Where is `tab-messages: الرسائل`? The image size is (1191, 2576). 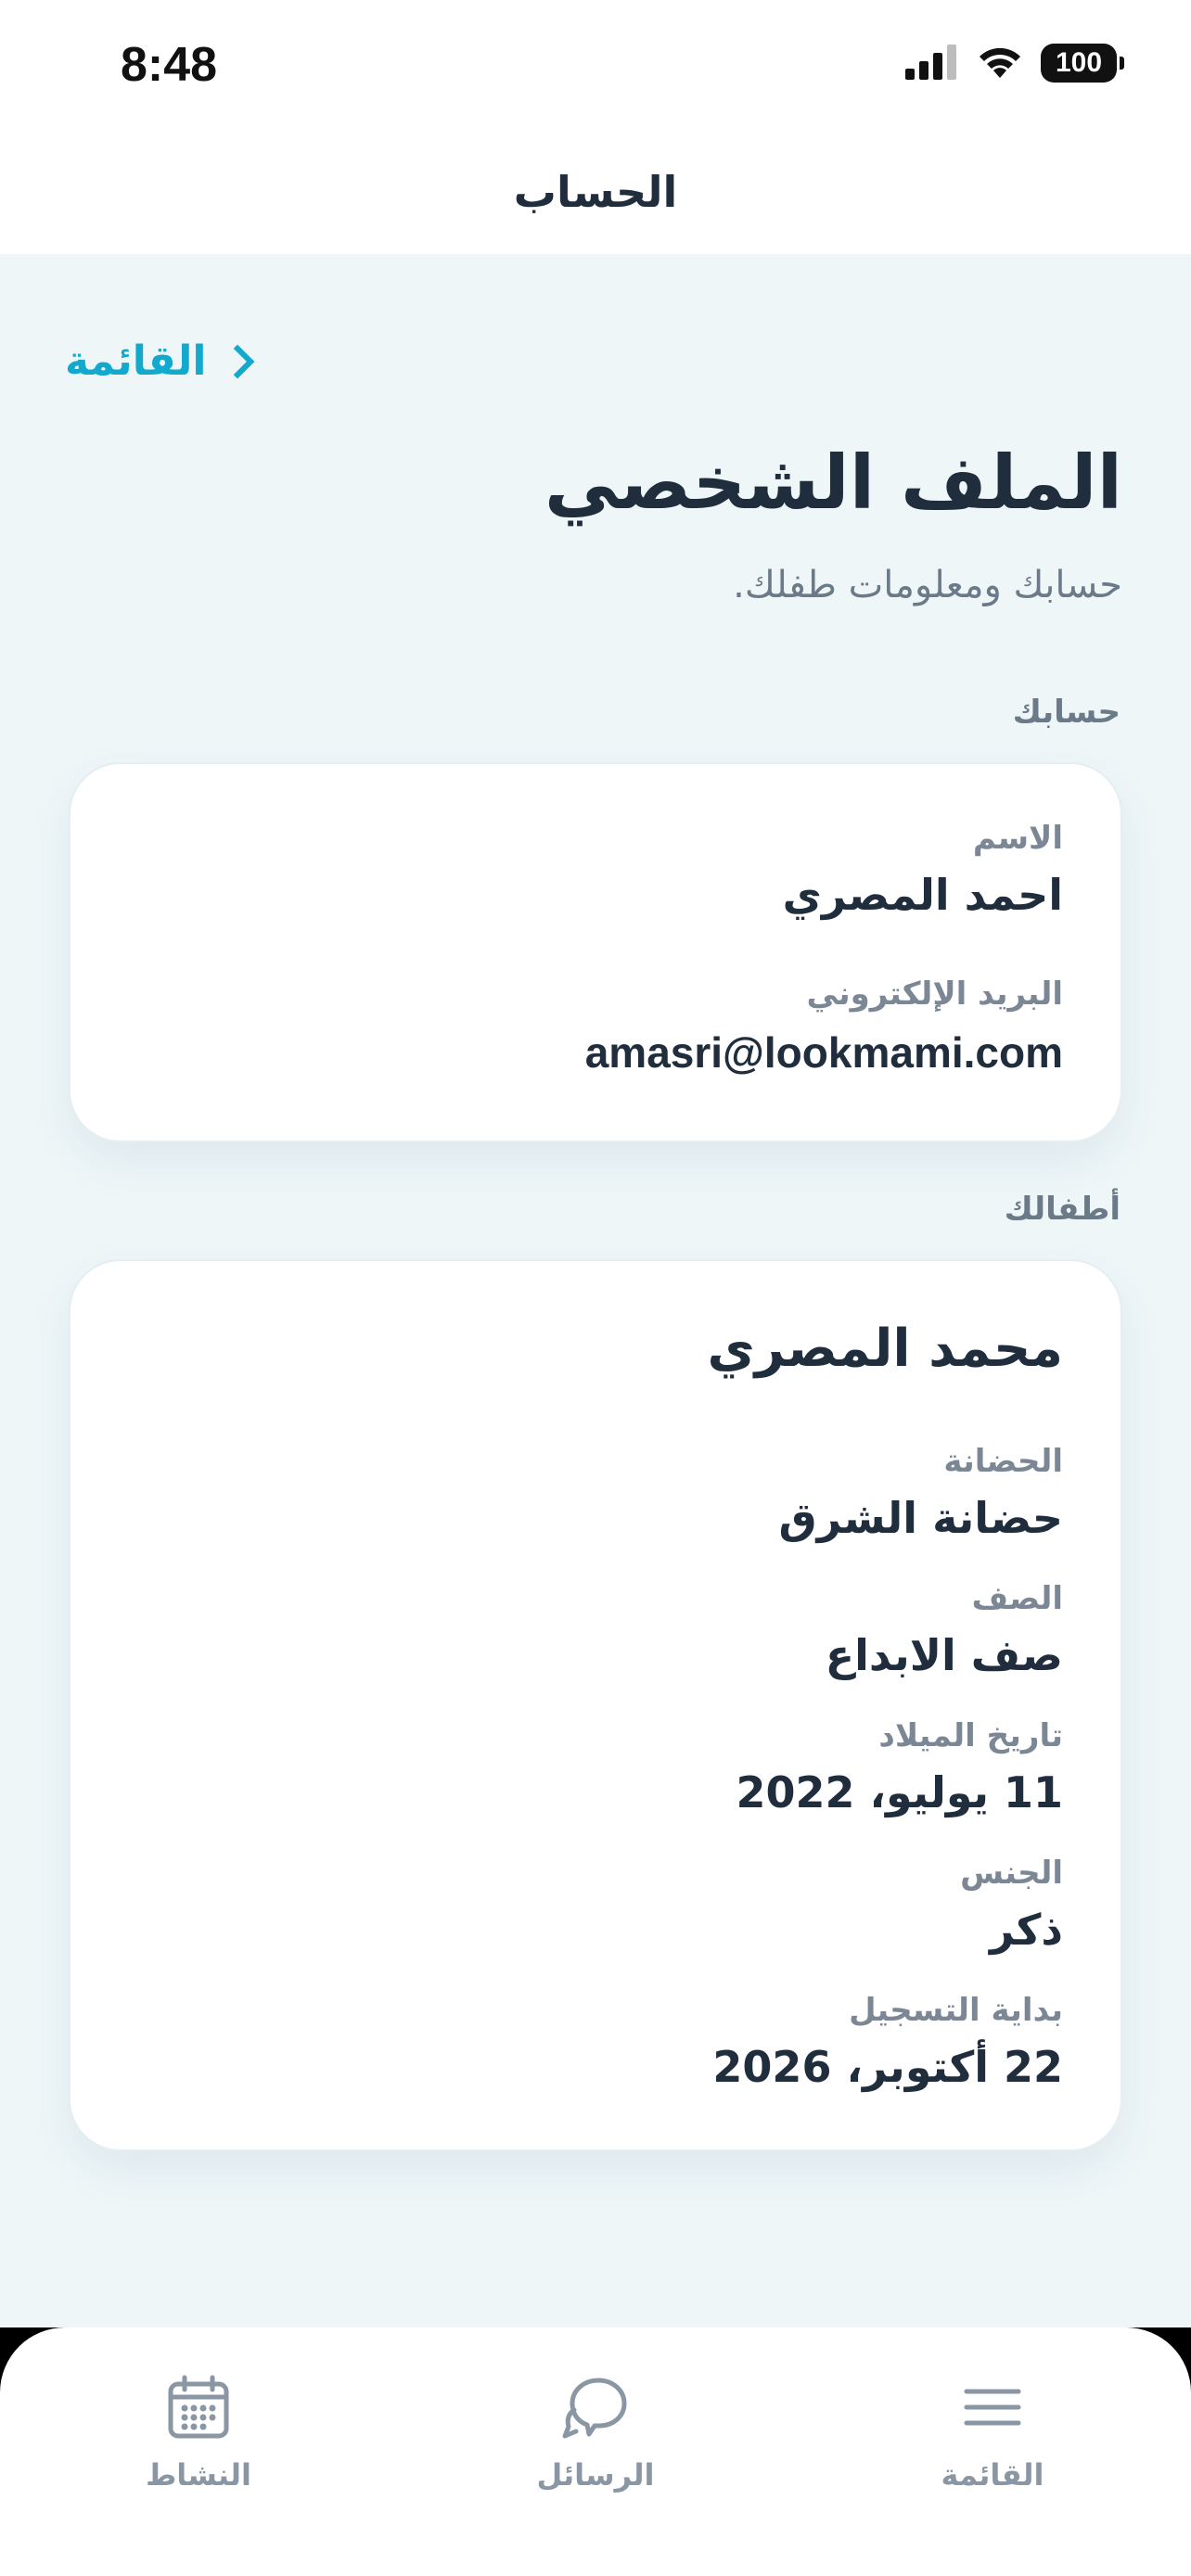 tab-messages: الرسائل is located at coordinates (595, 2432).